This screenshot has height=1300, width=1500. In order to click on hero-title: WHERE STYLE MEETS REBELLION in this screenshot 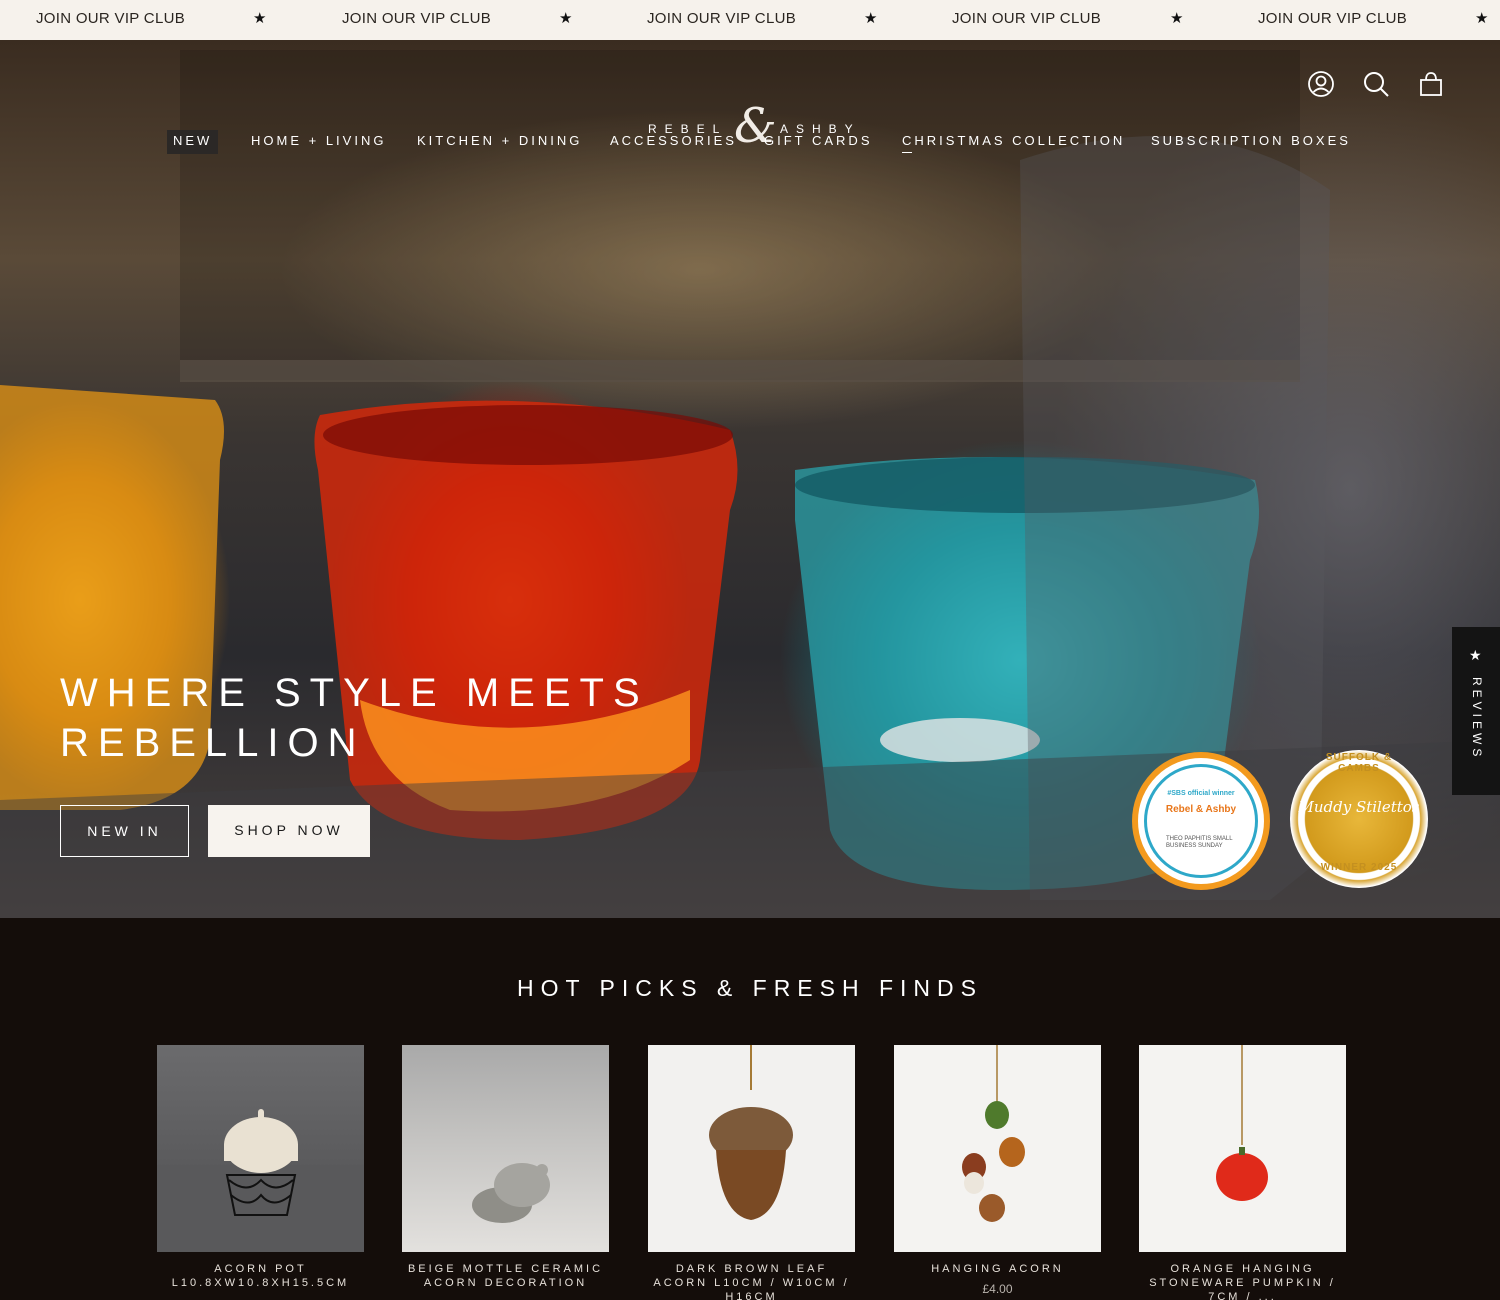, I will do `click(410, 718)`.